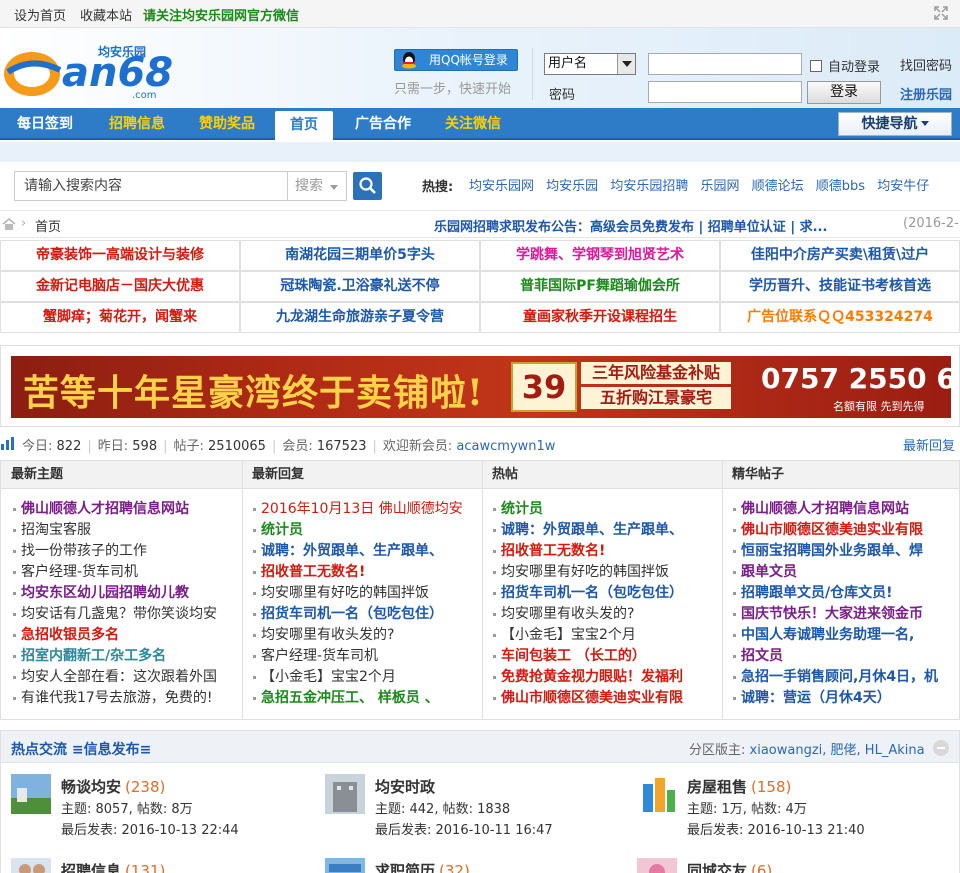  What do you see at coordinates (719, 186) in the screenshot?
I see `hot-link: 乐园网` at bounding box center [719, 186].